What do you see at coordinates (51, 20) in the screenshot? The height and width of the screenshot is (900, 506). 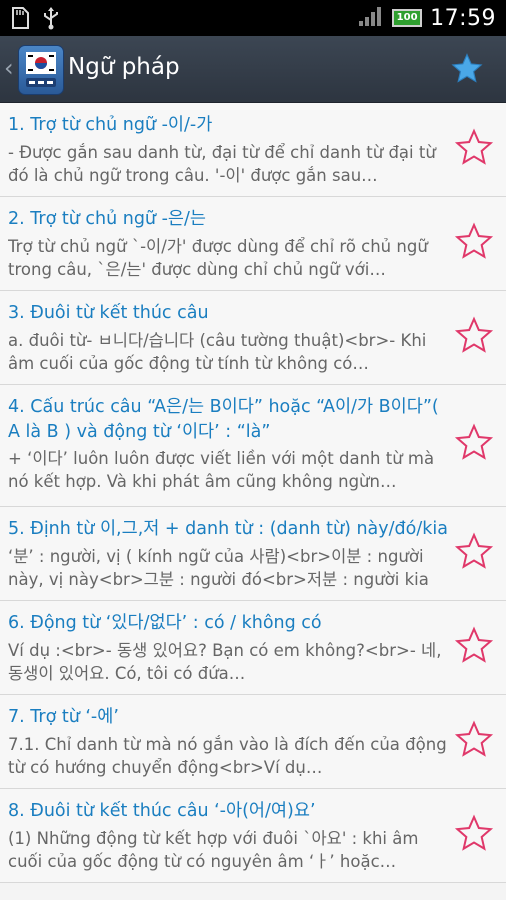 I see `usb-icon` at bounding box center [51, 20].